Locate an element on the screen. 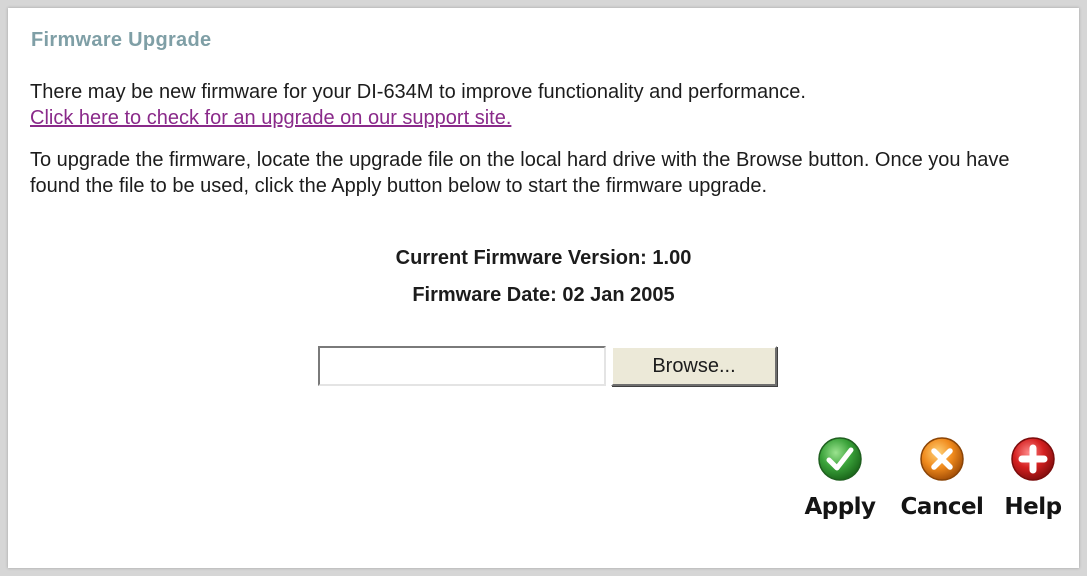 The height and width of the screenshot is (576, 1087). cancel-label: Cancel is located at coordinates (942, 507).